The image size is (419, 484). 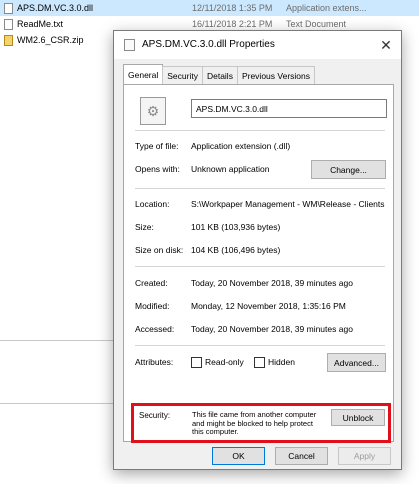 I want to click on file-name: ReadMe.txt, so click(x=40, y=24).